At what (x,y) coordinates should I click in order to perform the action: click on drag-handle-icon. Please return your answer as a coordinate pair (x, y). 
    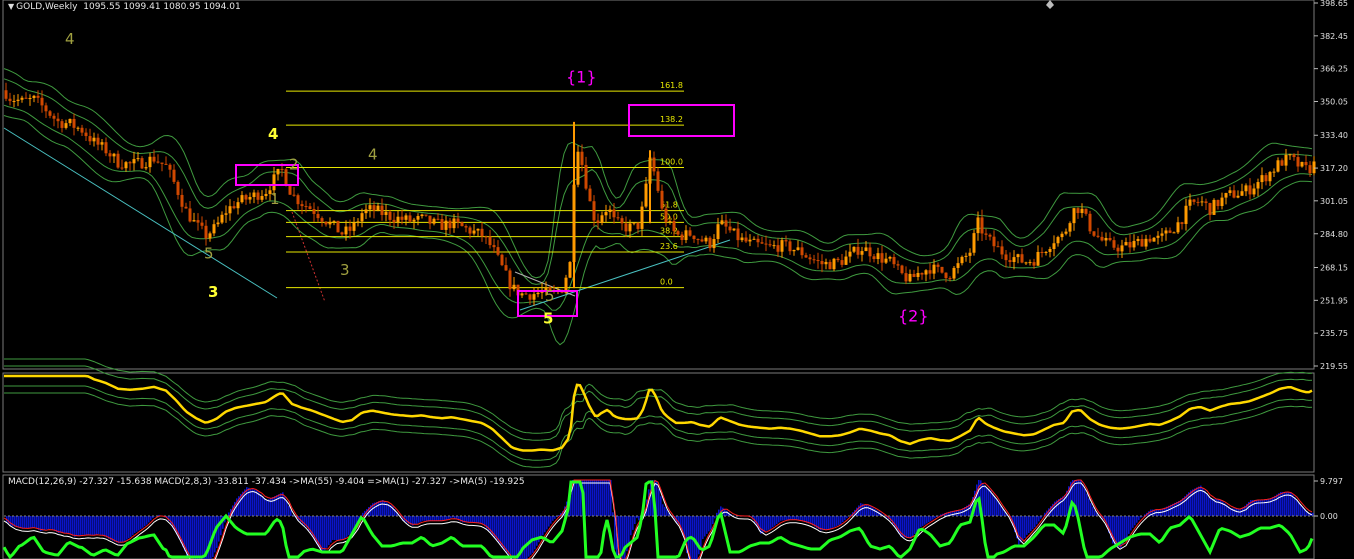
    Looking at the image, I should click on (1050, 4).